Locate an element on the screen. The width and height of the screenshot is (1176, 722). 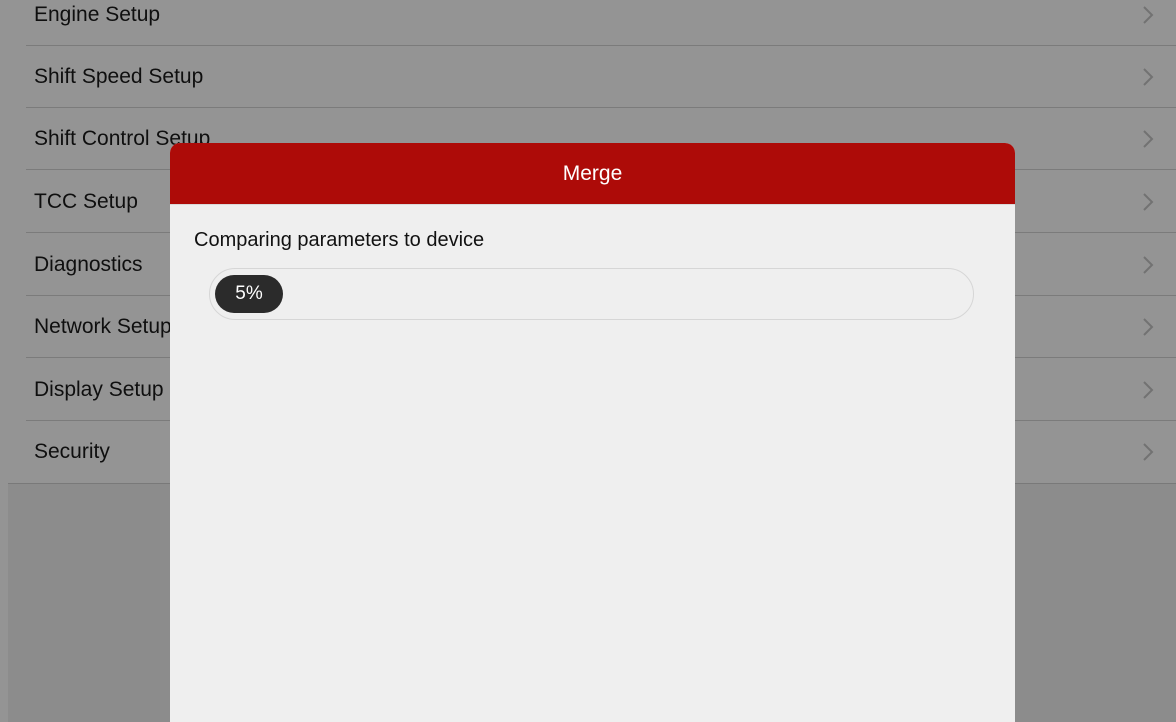
dialog-title: Merge is located at coordinates (592, 174).